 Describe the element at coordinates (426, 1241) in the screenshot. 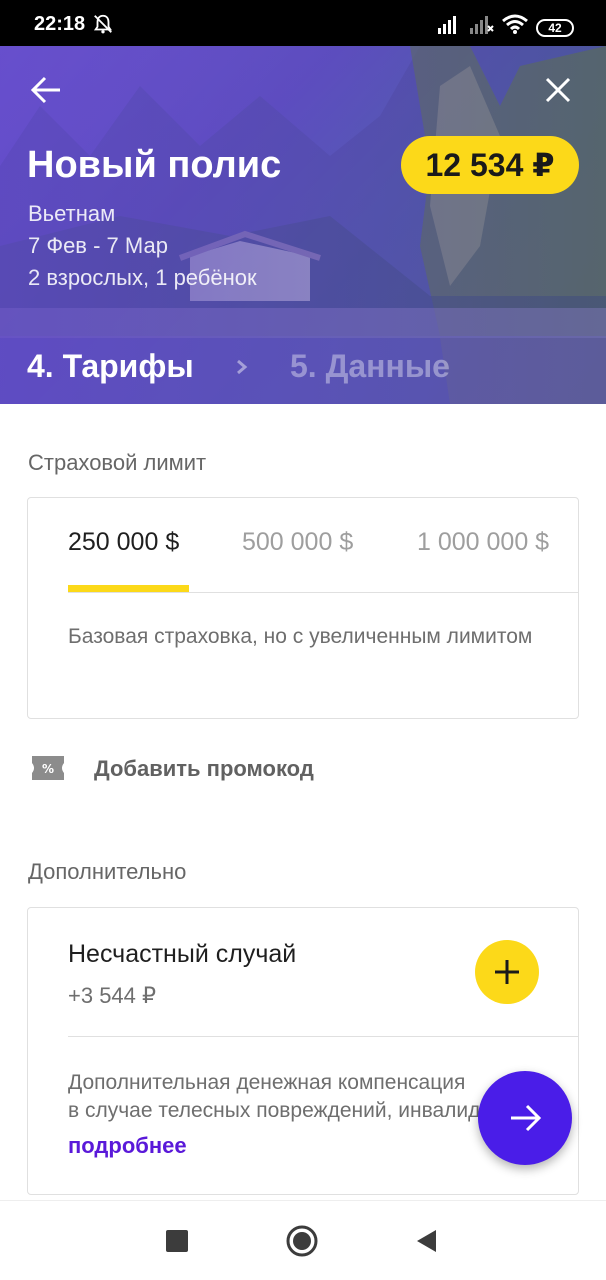

I see `system-back-button` at that location.